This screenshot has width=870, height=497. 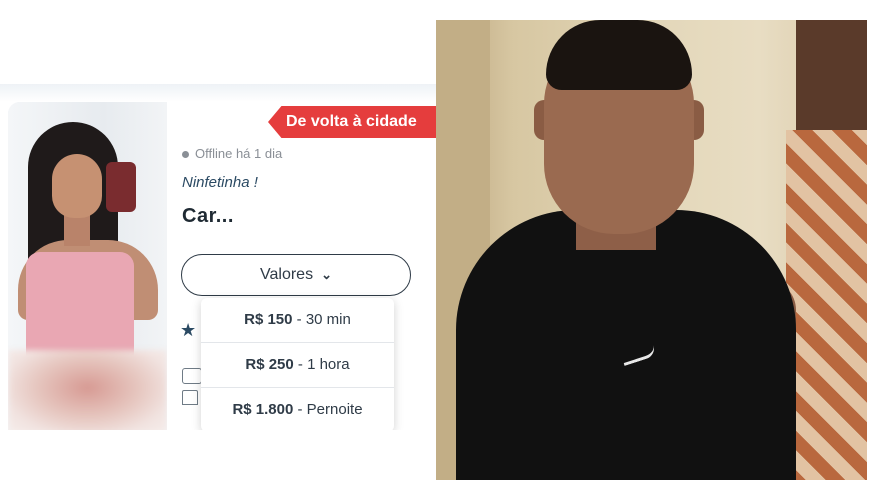 I want to click on profile-photo, so click(x=87, y=266).